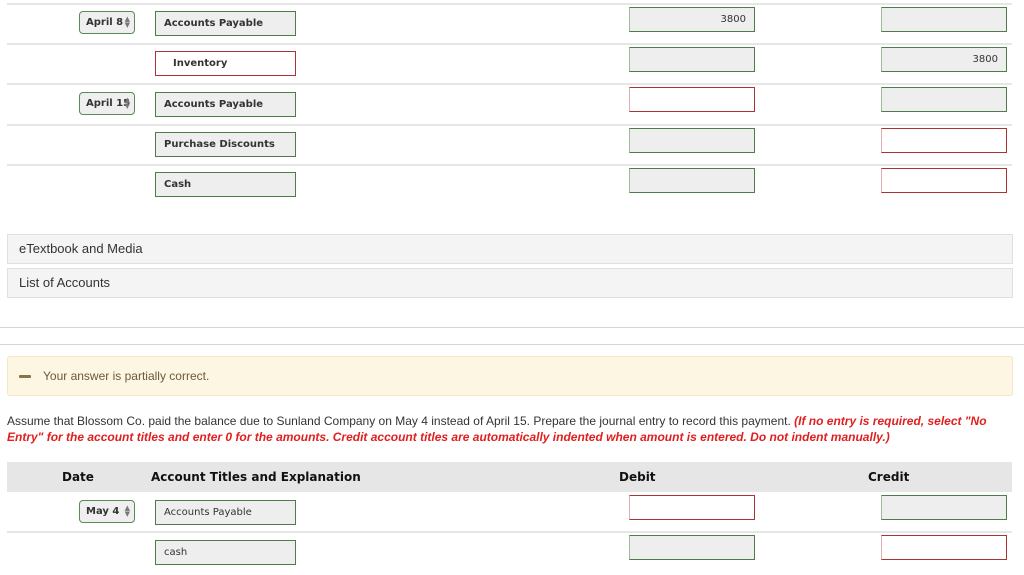 The width and height of the screenshot is (1024, 575). What do you see at coordinates (637, 477) in the screenshot?
I see `header-debit: Debit` at bounding box center [637, 477].